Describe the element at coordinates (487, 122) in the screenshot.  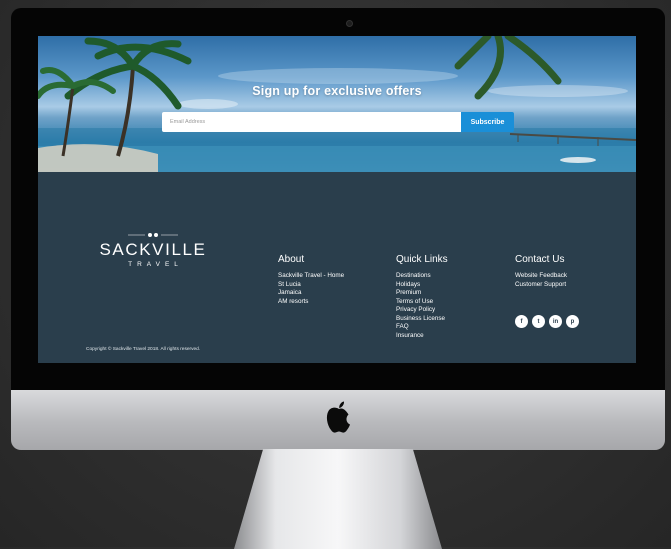
I see `subscribe-button: Subscribe` at that location.